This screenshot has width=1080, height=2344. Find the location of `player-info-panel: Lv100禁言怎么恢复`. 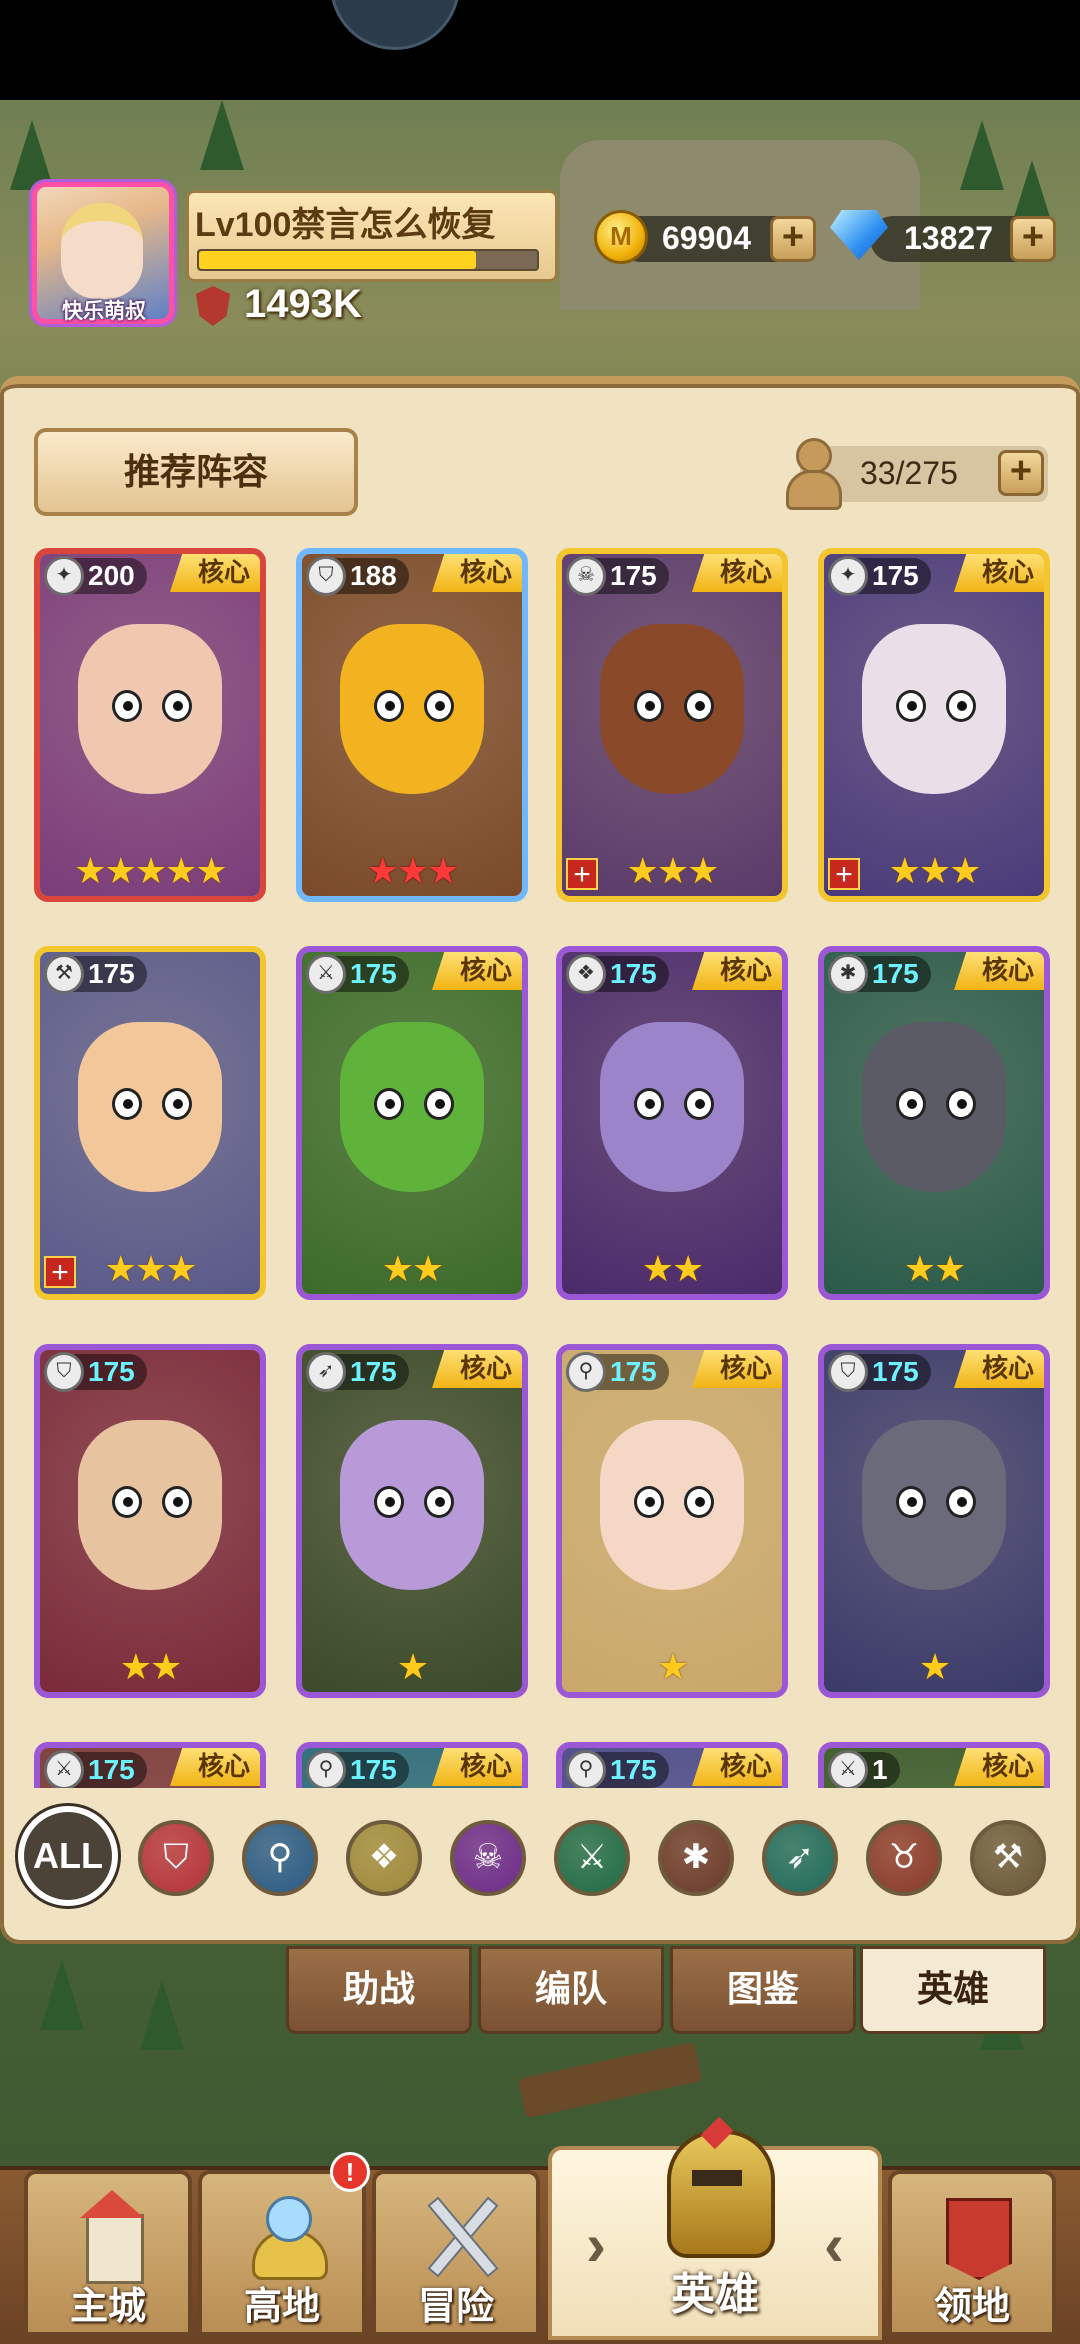

player-info-panel: Lv100禁言怎么恢复 is located at coordinates (372, 236).